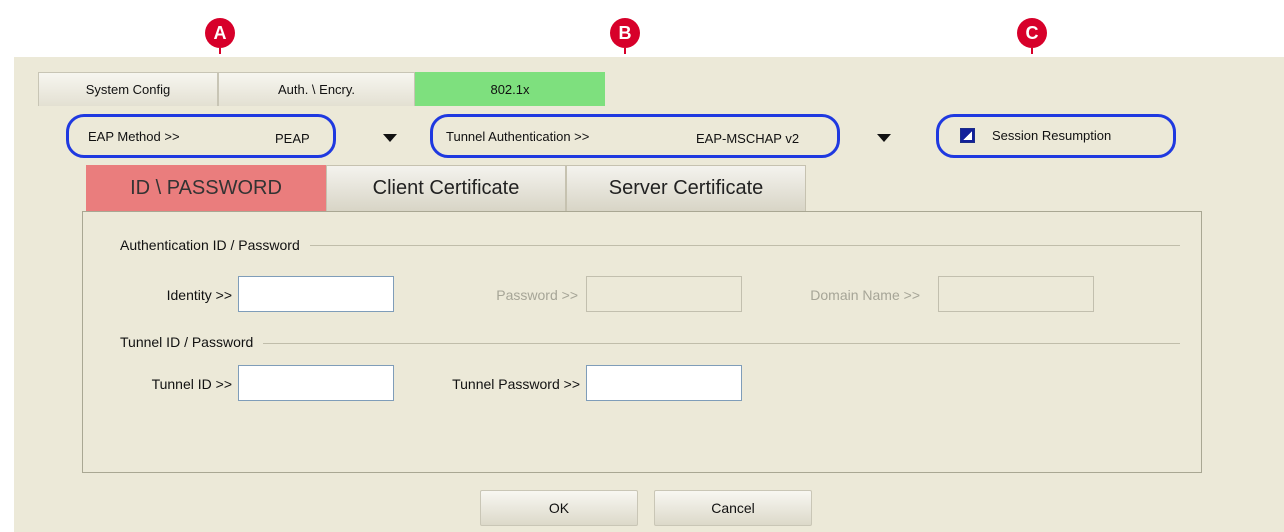 The height and width of the screenshot is (532, 1284). What do you see at coordinates (733, 508) in the screenshot?
I see `cancel-button: Cancel` at bounding box center [733, 508].